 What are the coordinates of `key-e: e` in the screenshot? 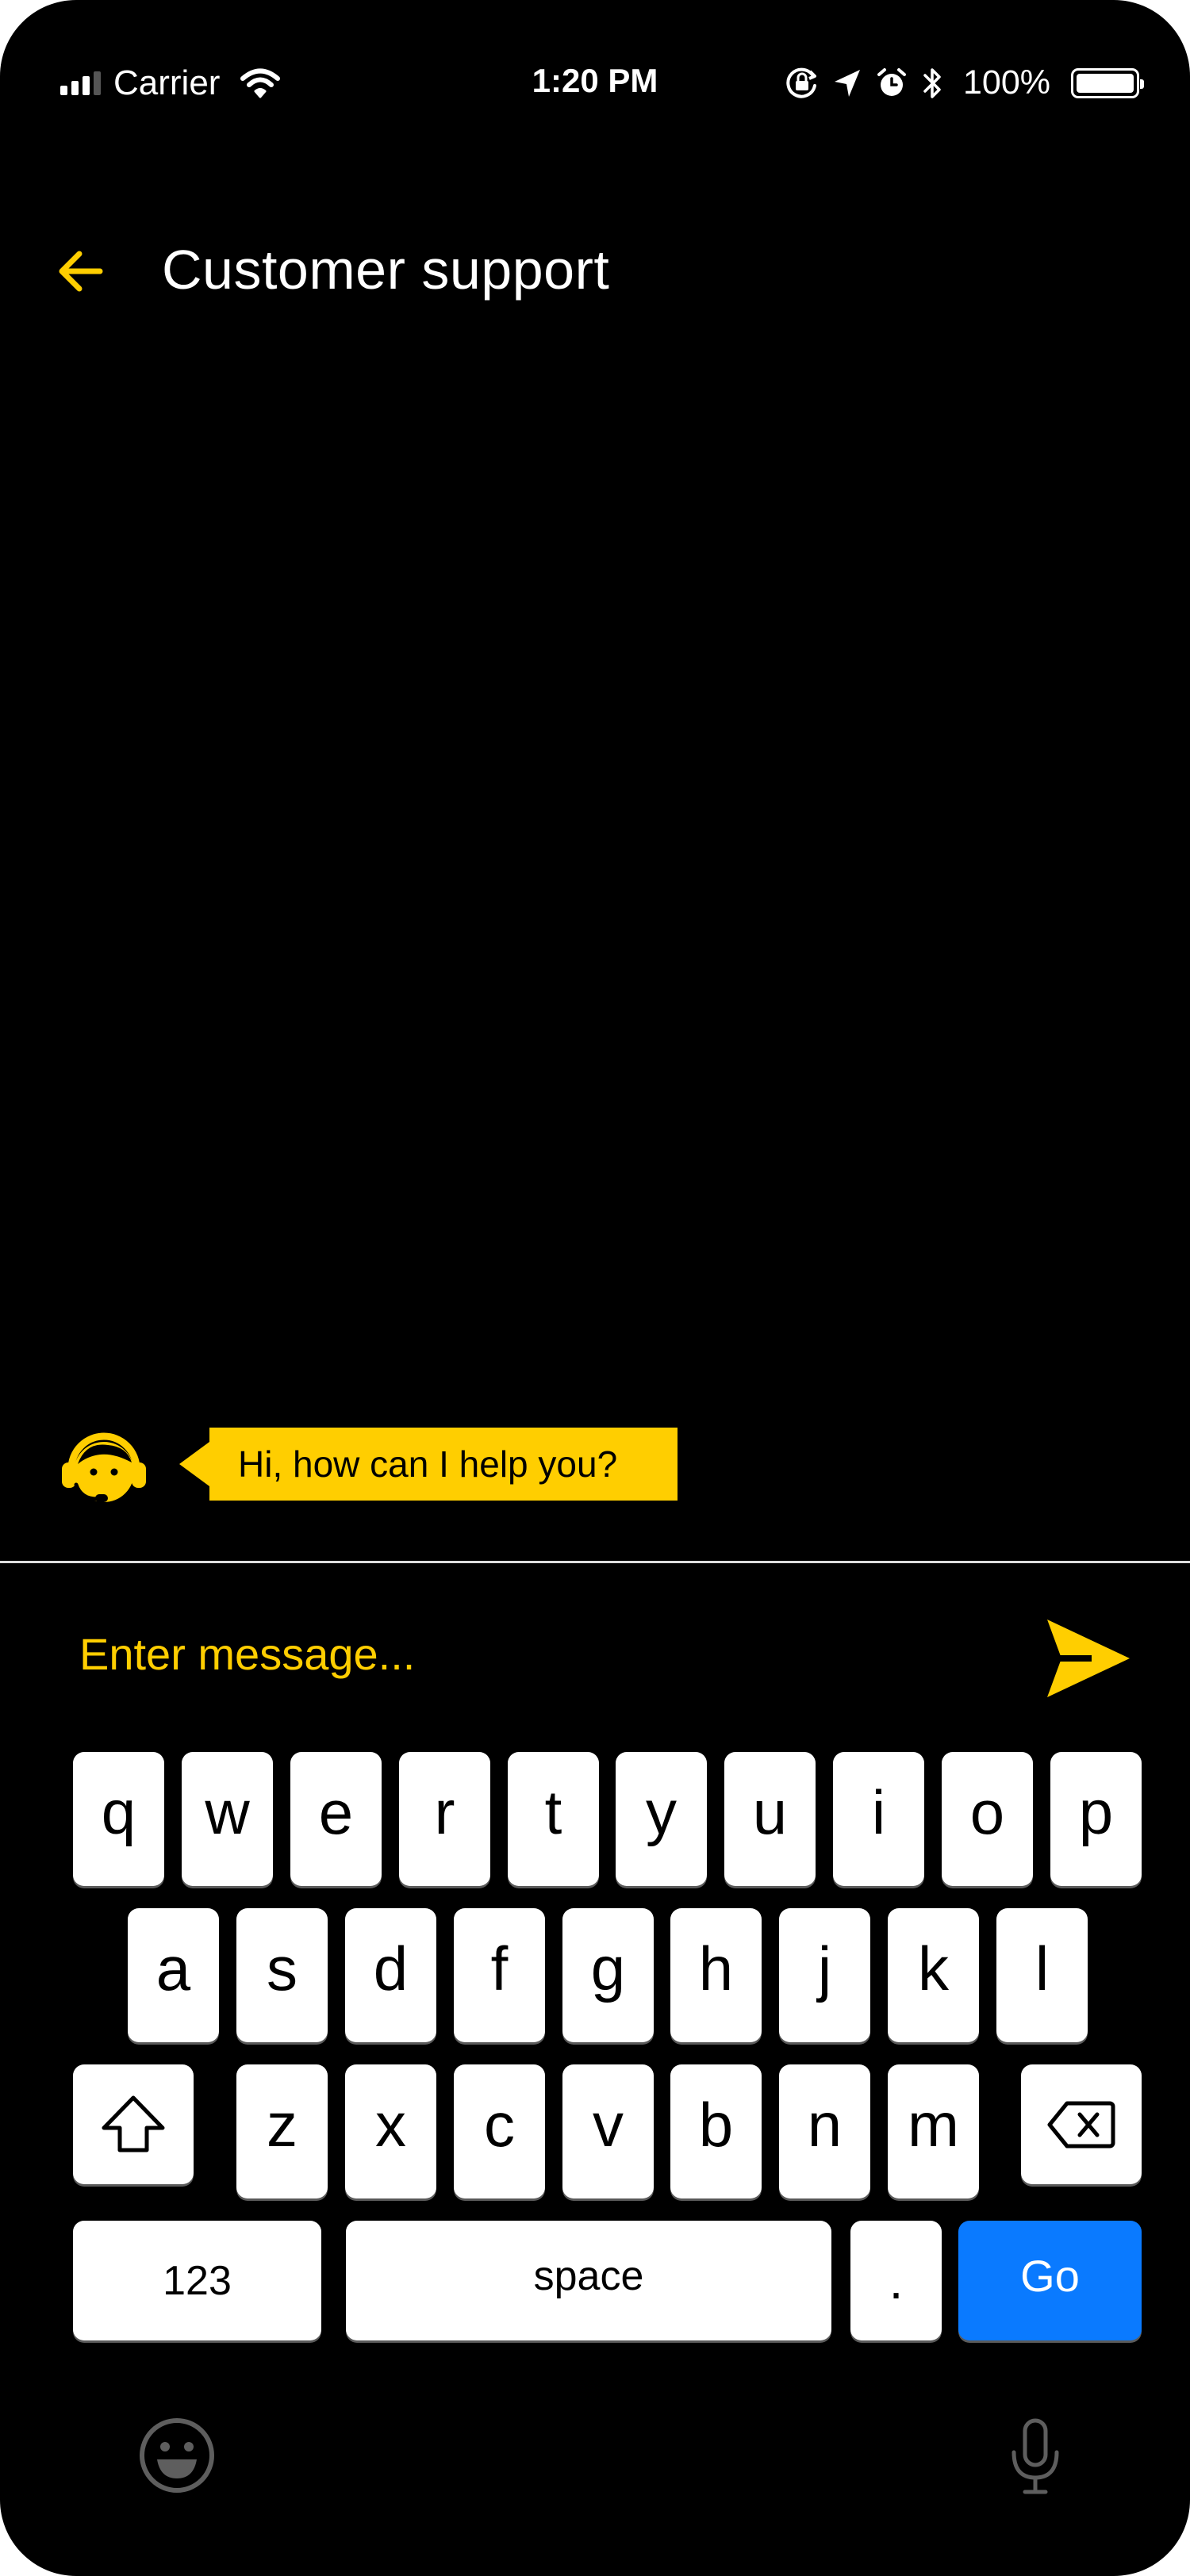 It's located at (336, 1819).